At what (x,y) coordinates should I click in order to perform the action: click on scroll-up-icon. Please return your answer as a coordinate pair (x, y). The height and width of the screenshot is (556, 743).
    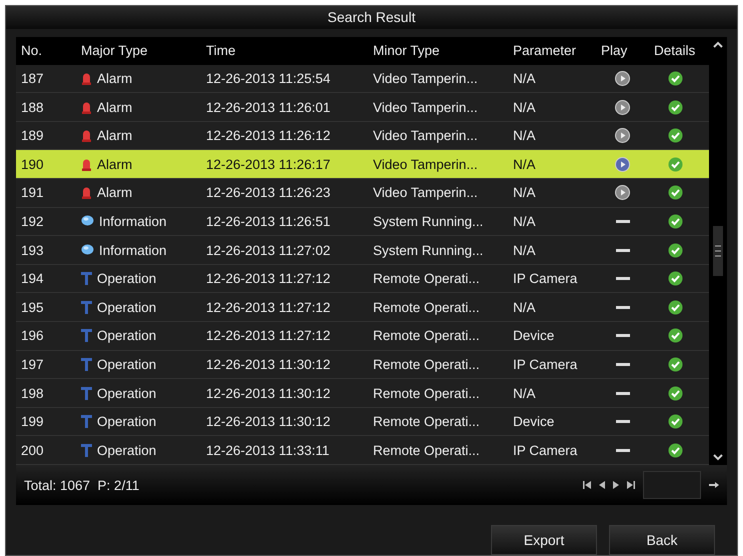
    Looking at the image, I should click on (718, 44).